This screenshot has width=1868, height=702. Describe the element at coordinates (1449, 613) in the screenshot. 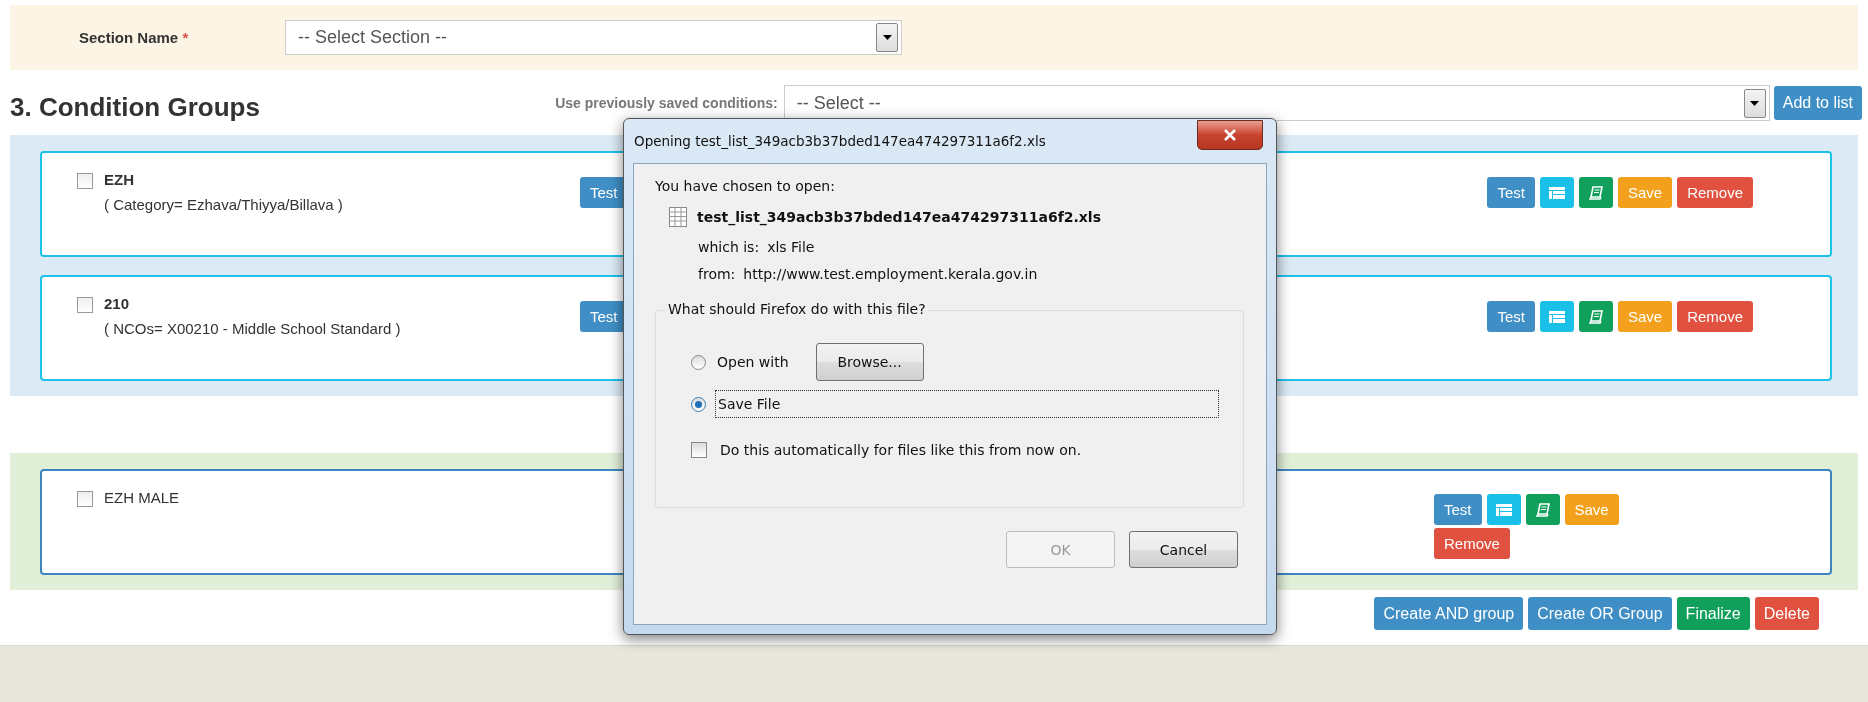

I see `action-button: Create AND group` at that location.